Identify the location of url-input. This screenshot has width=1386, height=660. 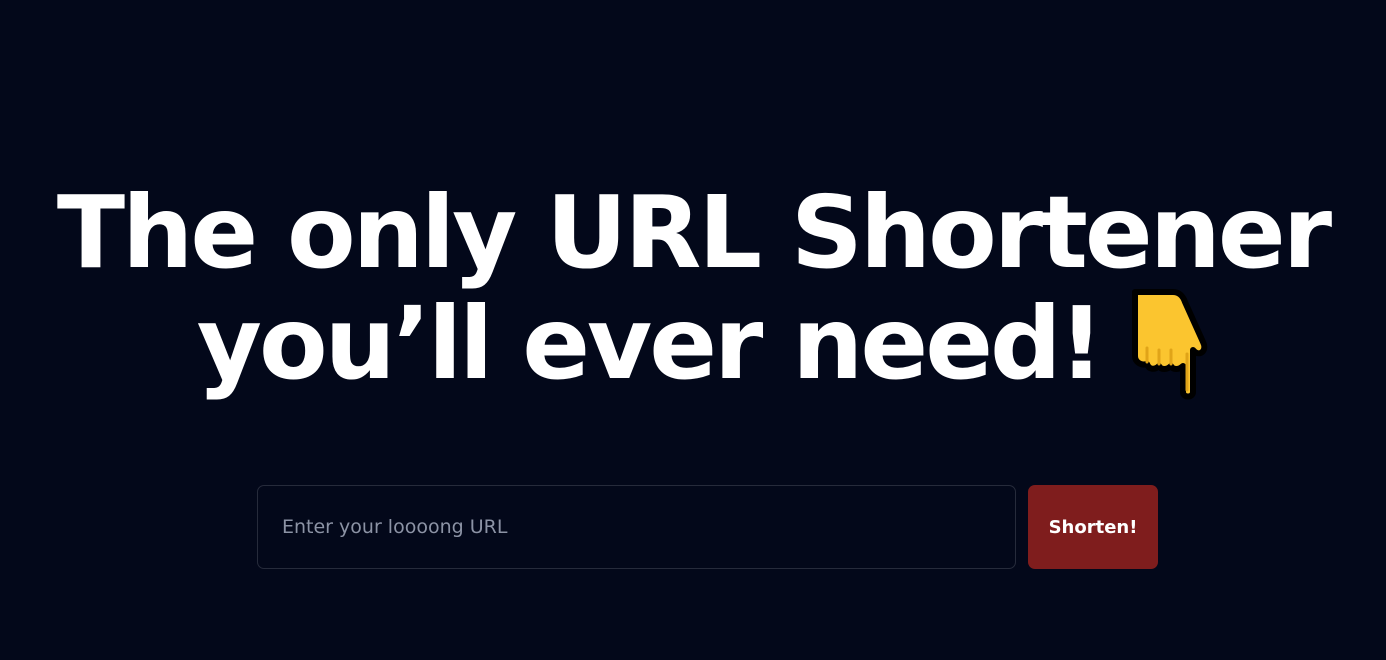
(636, 527).